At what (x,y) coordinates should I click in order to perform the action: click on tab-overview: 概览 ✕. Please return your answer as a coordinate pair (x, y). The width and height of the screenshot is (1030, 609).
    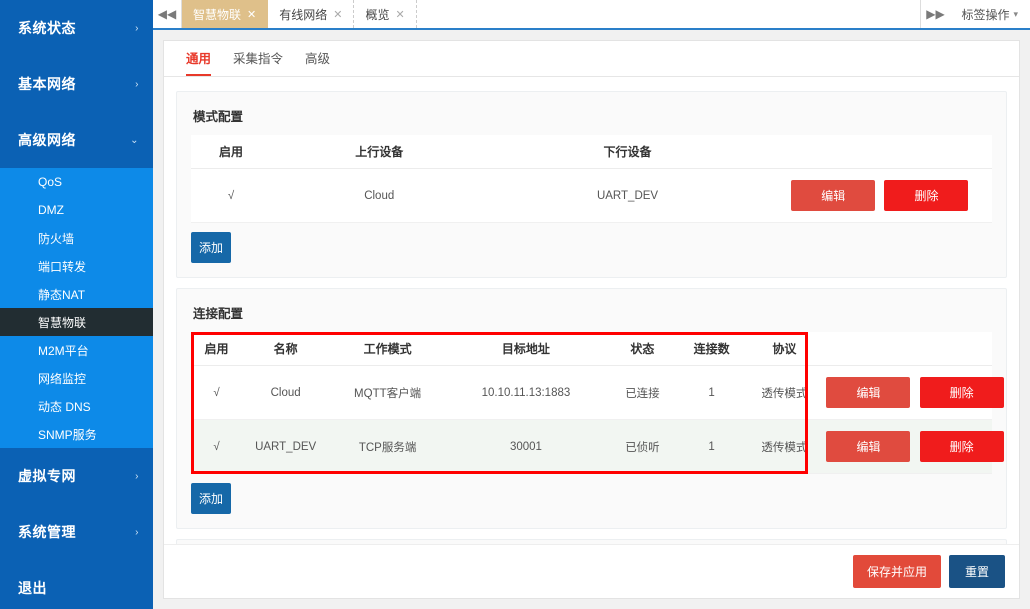
    Looking at the image, I should click on (385, 14).